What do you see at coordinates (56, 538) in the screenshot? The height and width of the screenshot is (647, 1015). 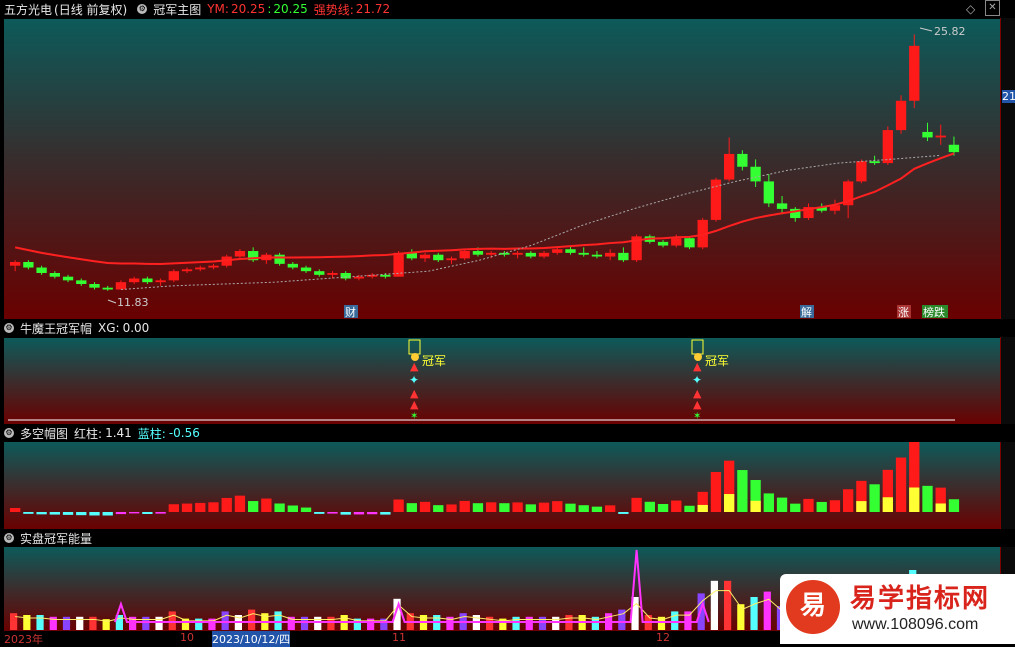 I see `sub3-name: 实盘冠军能量` at bounding box center [56, 538].